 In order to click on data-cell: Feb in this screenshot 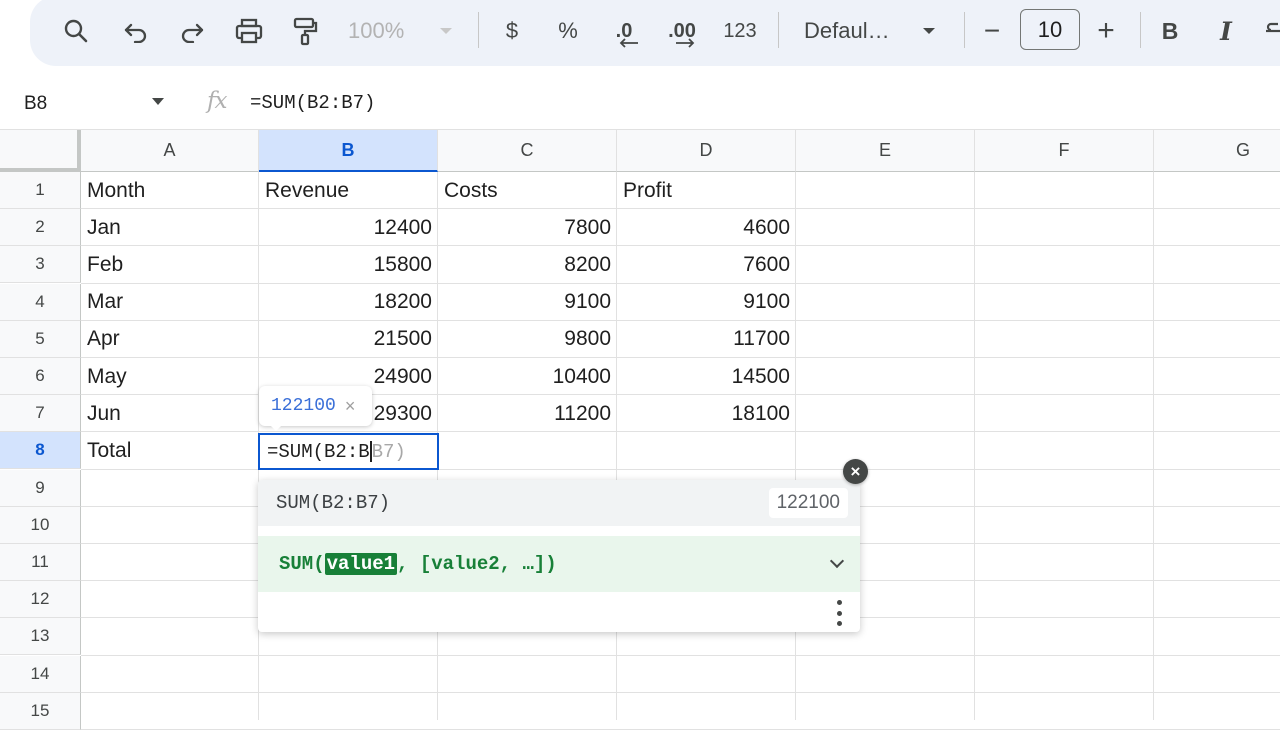, I will do `click(170, 264)`.